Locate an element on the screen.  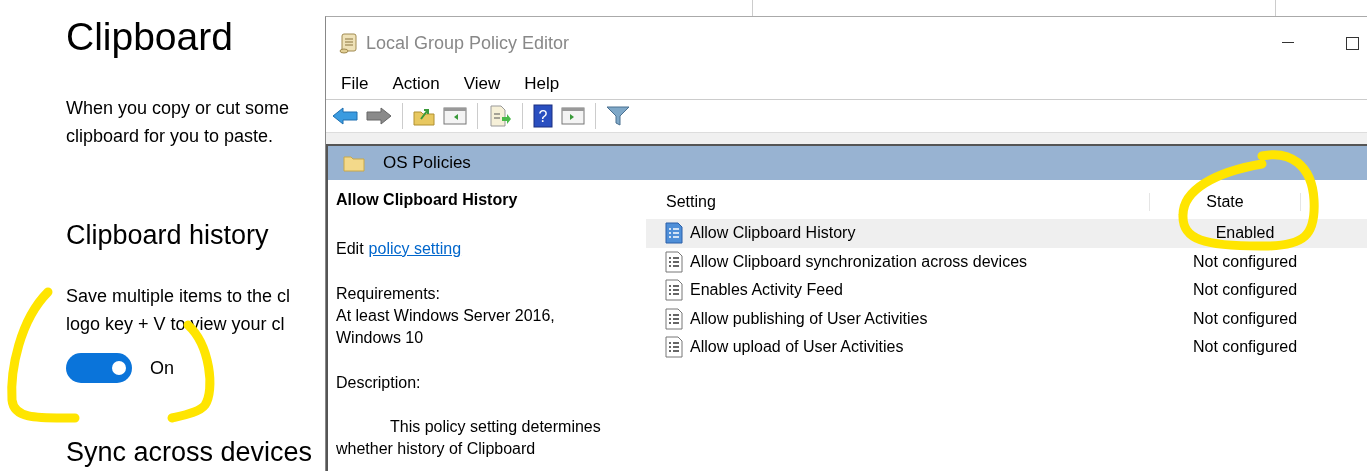
minimize-icon is located at coordinates (1288, 43).